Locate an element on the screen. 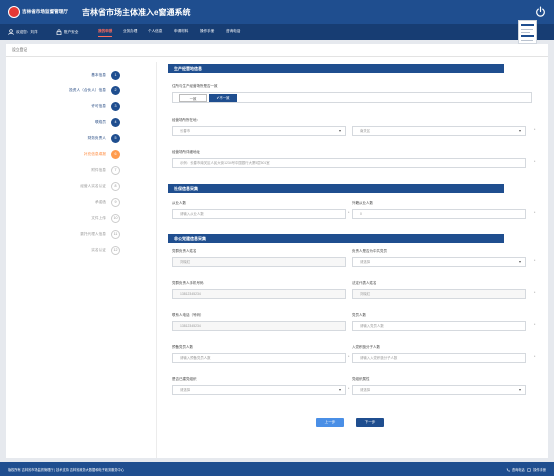  step-item-1: 基本信息 1 is located at coordinates (105, 75).